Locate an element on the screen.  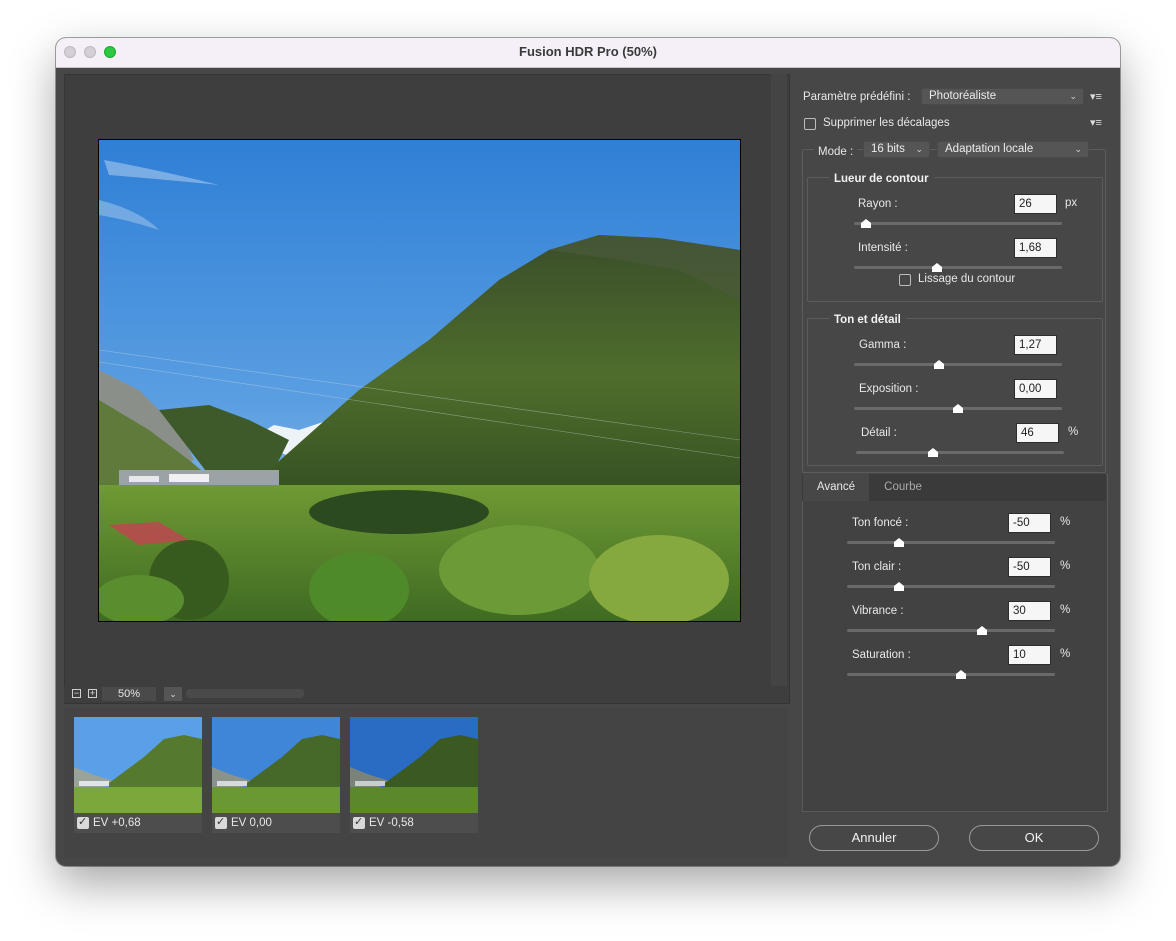
exposure-label: Exposition : is located at coordinates (889, 389).